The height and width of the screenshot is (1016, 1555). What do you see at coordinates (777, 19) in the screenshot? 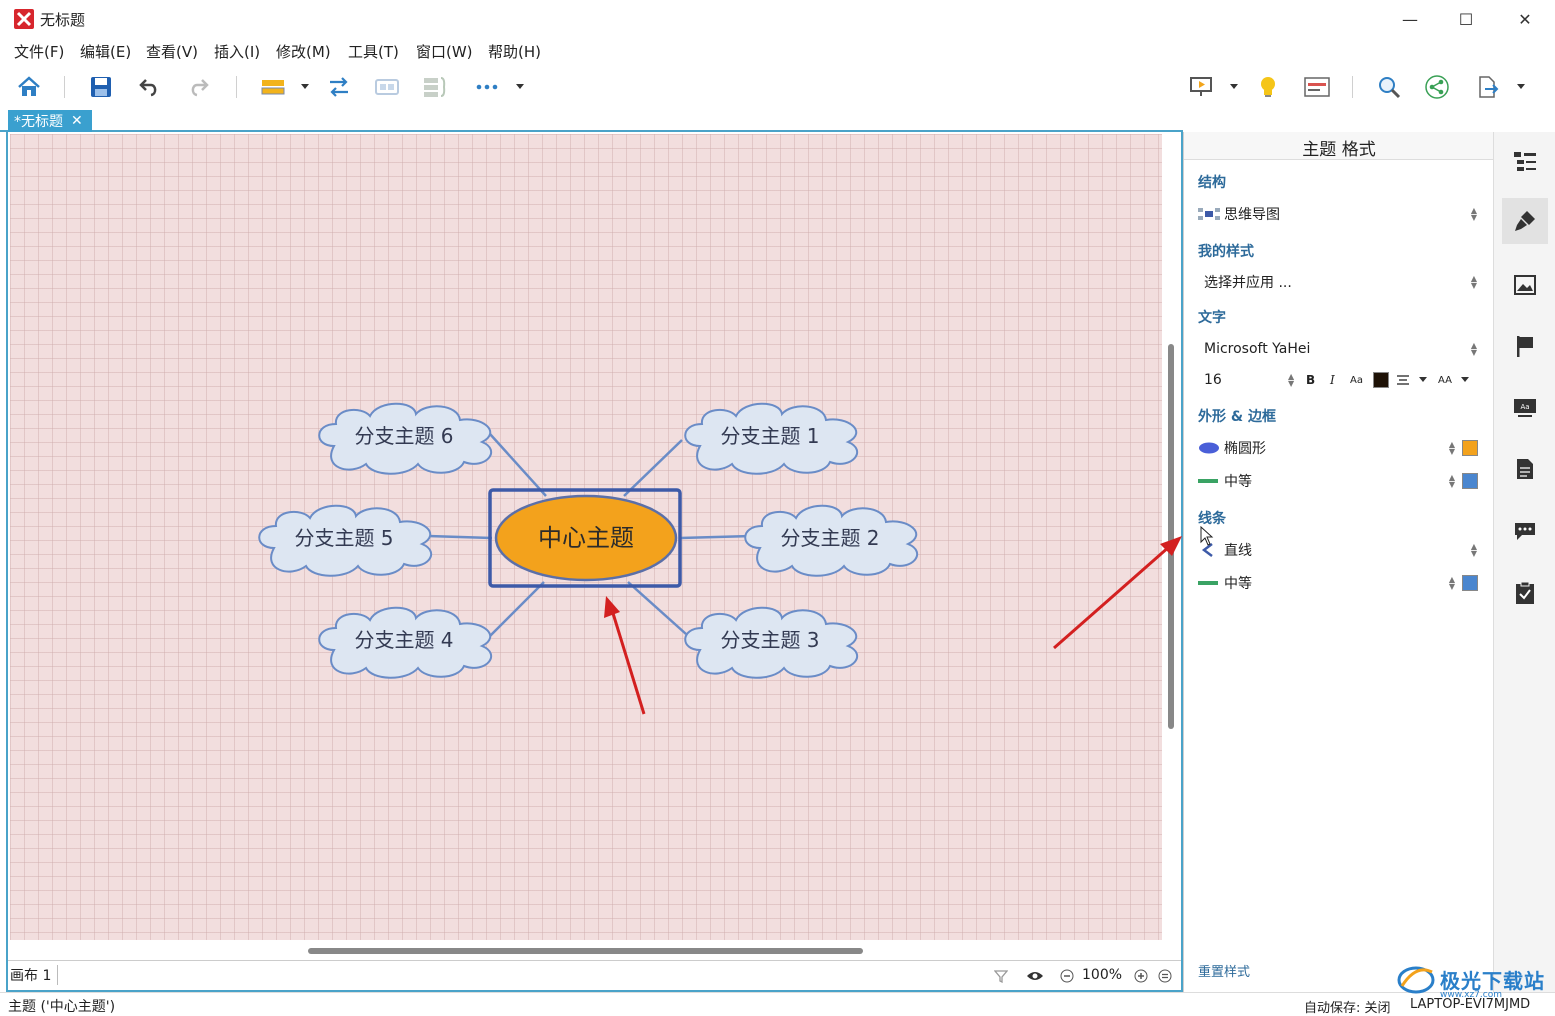
I see `title-bar: 无标题 — ☐ ✕` at bounding box center [777, 19].